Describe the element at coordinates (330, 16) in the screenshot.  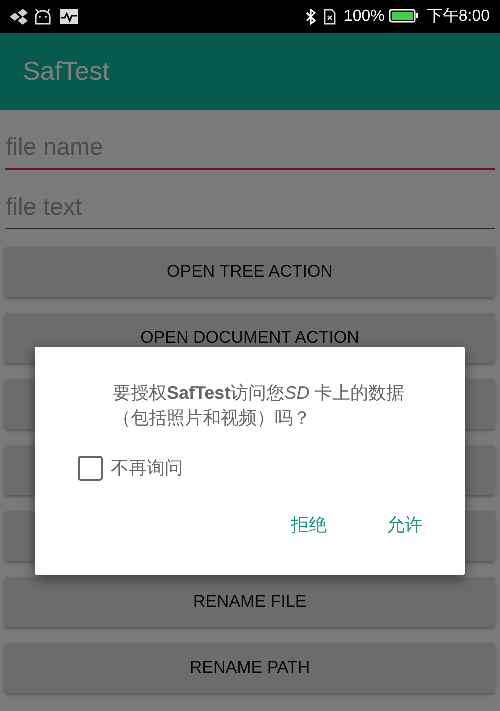
I see `sim-card-icon` at that location.